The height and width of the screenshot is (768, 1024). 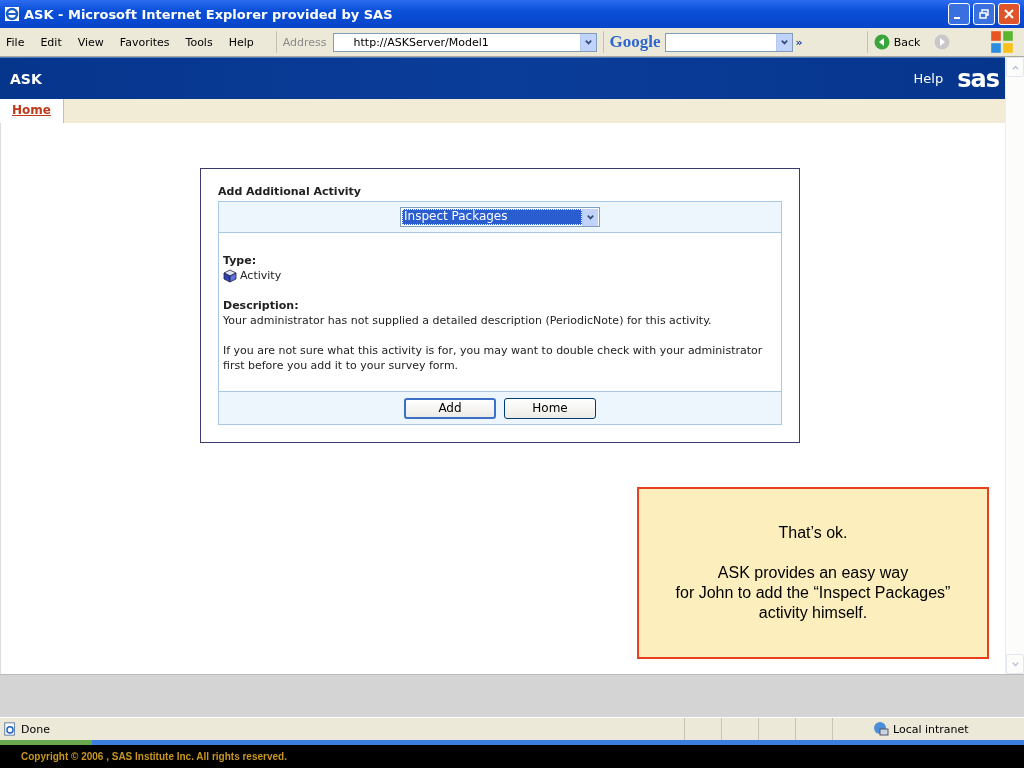 I want to click on network-icon, so click(x=881, y=729).